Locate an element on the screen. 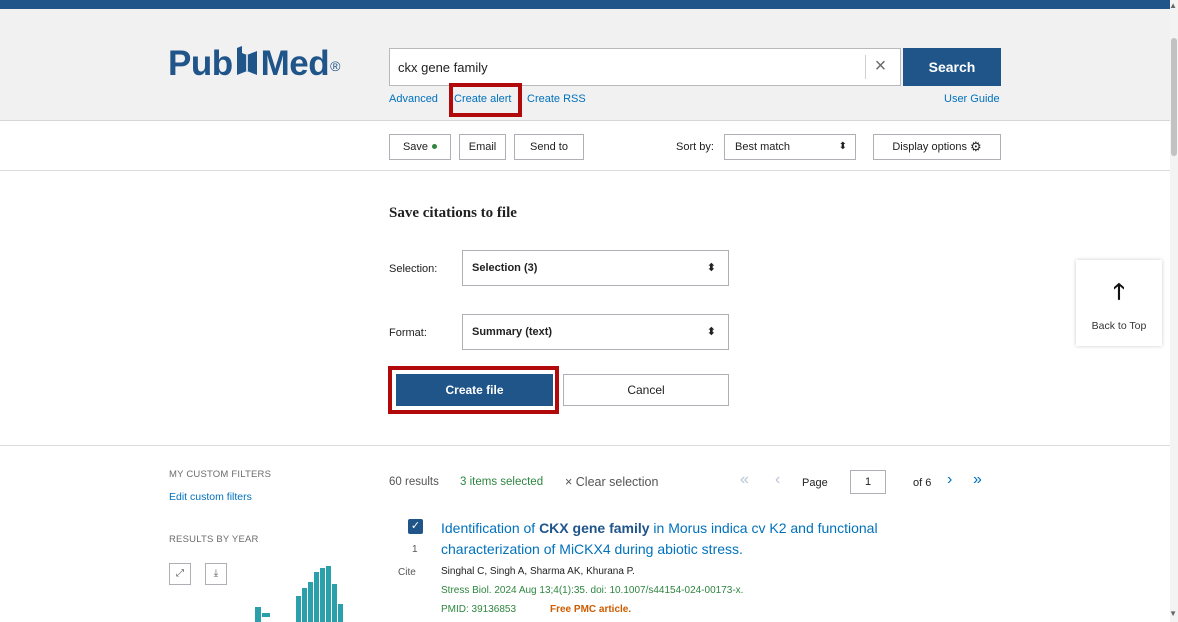  cite-button: Cite is located at coordinates (407, 572).